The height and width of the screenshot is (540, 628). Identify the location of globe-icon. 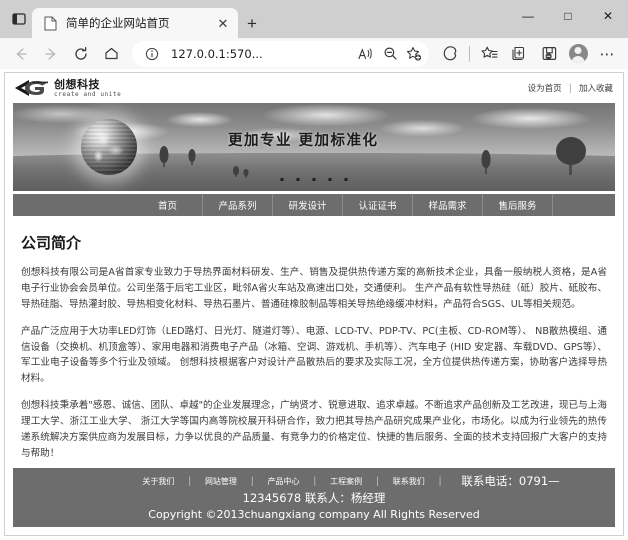
(109, 147).